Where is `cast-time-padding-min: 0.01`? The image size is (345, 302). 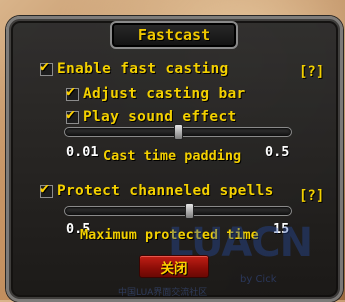 cast-time-padding-min: 0.01 is located at coordinates (82, 152).